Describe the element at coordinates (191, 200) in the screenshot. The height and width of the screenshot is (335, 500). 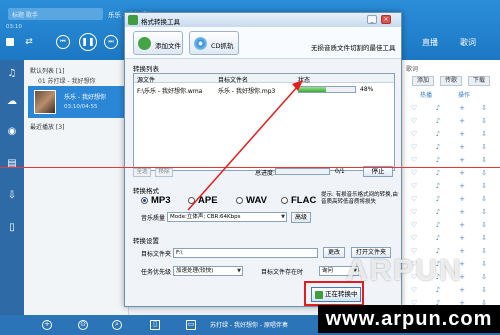
I see `format-radio-ape` at that location.